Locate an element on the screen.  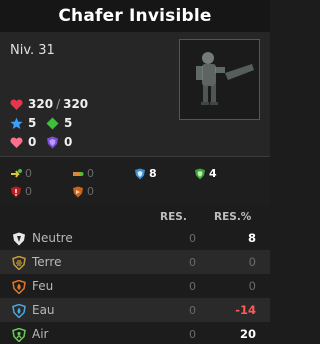
flat-neutral-res-stat: 8 is located at coordinates (145, 173).